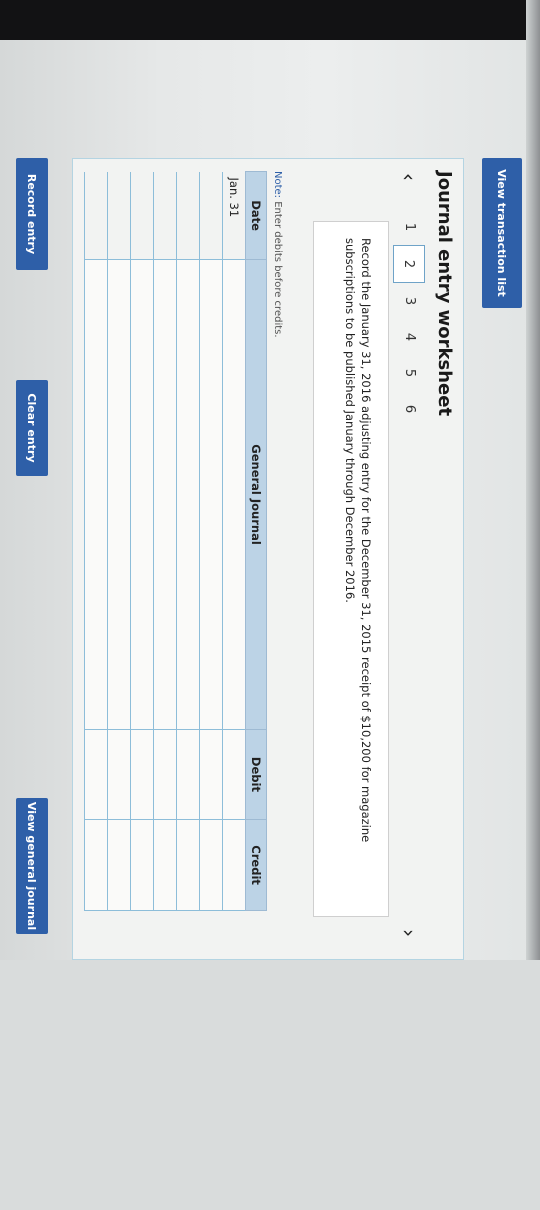 The image size is (540, 1210). What do you see at coordinates (502, 233) in the screenshot?
I see `view-transaction-list-button: View transaction list` at bounding box center [502, 233].